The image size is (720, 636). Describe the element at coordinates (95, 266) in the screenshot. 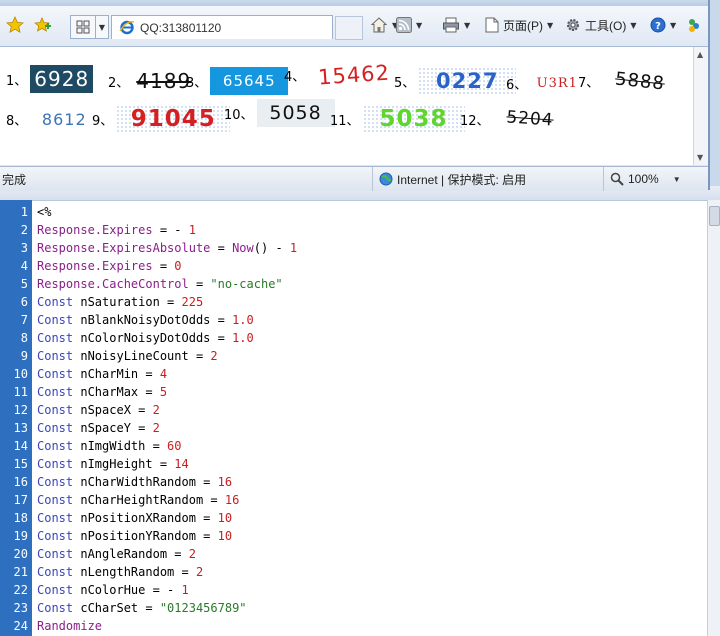

I see `code-token: Response.Expires` at that location.